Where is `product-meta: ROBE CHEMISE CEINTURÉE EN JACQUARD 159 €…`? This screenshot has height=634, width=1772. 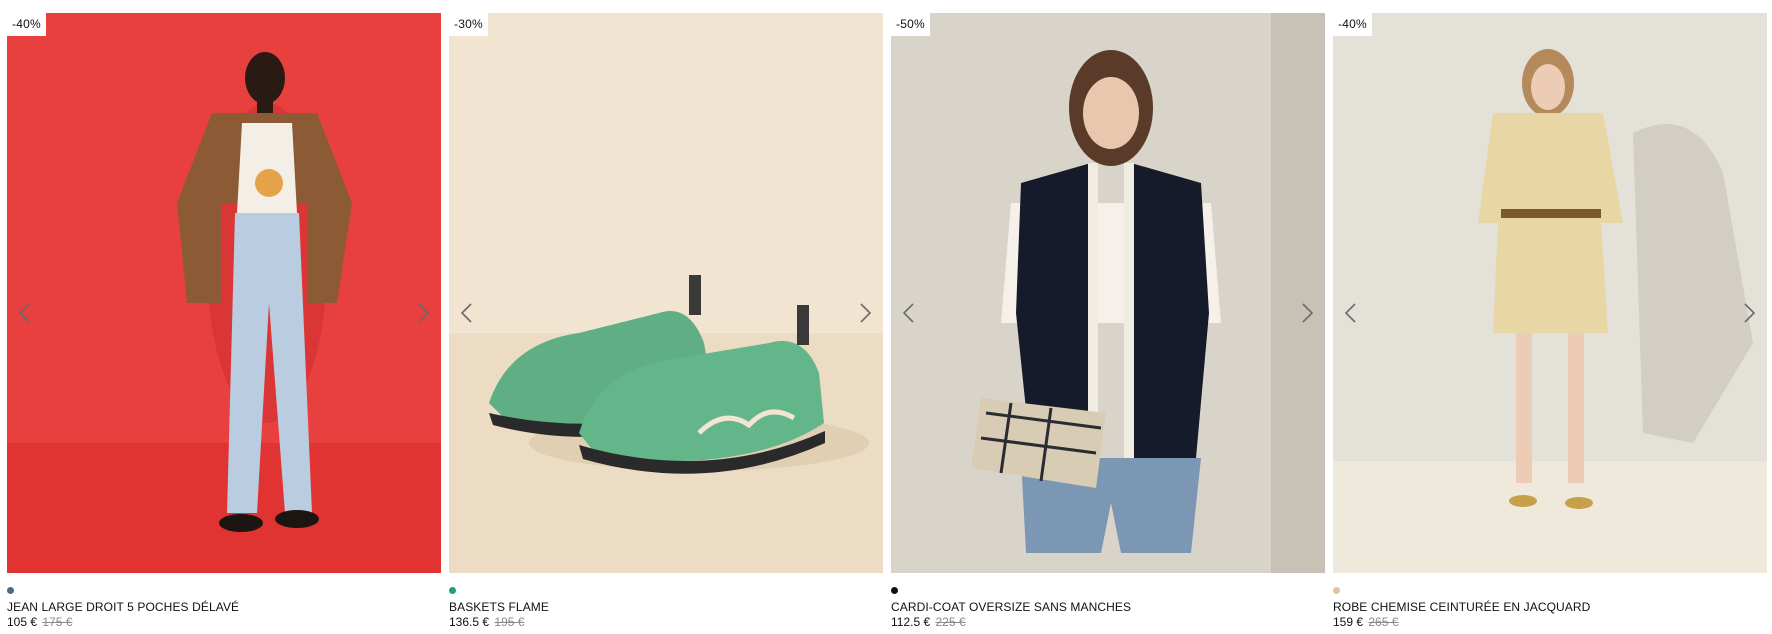 product-meta: ROBE CHEMISE CEINTURÉE EN JACQUARD 159 €… is located at coordinates (1550, 601).